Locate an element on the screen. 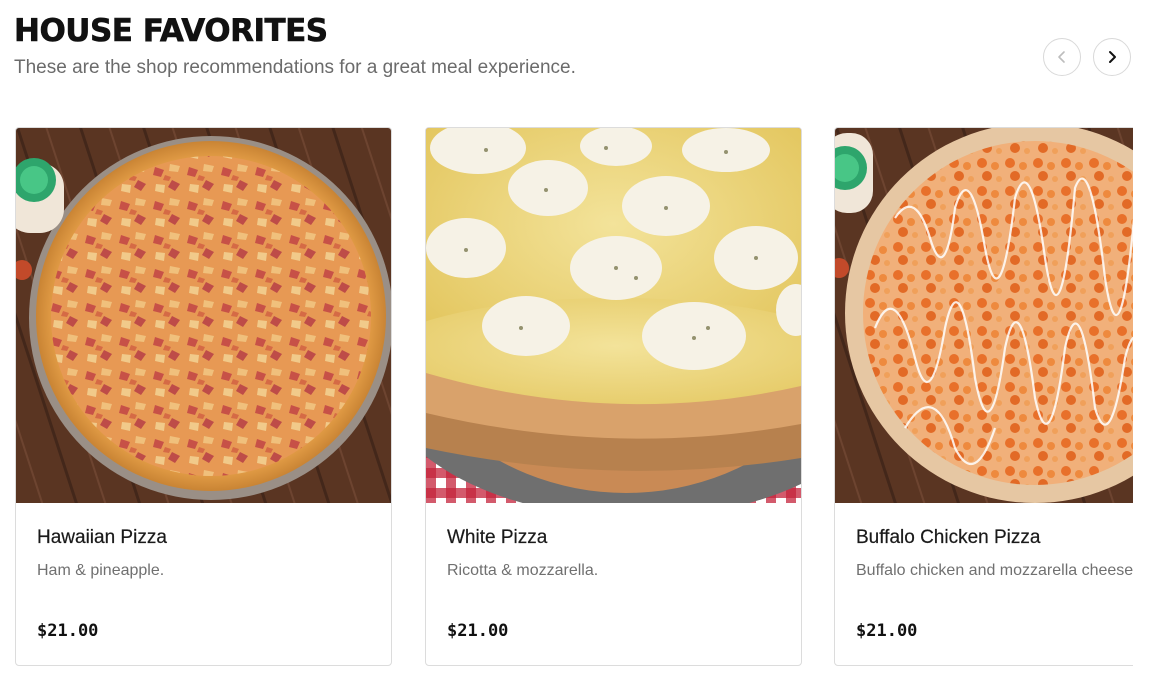  carousel-prev-button is located at coordinates (1062, 57).